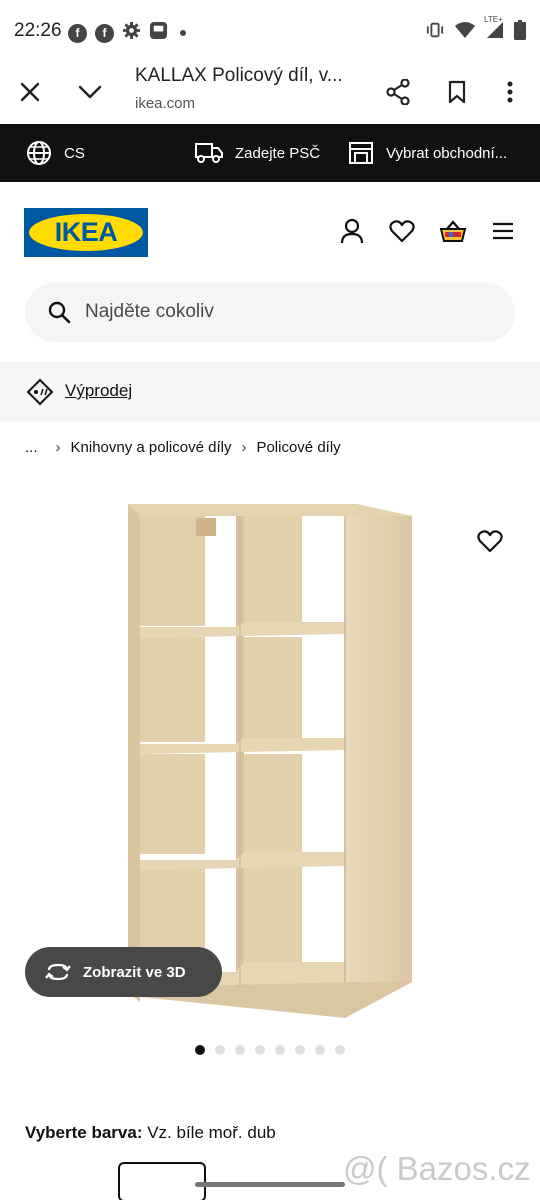  What do you see at coordinates (165, 103) in the screenshot?
I see `page-url: ikea.com` at bounding box center [165, 103].